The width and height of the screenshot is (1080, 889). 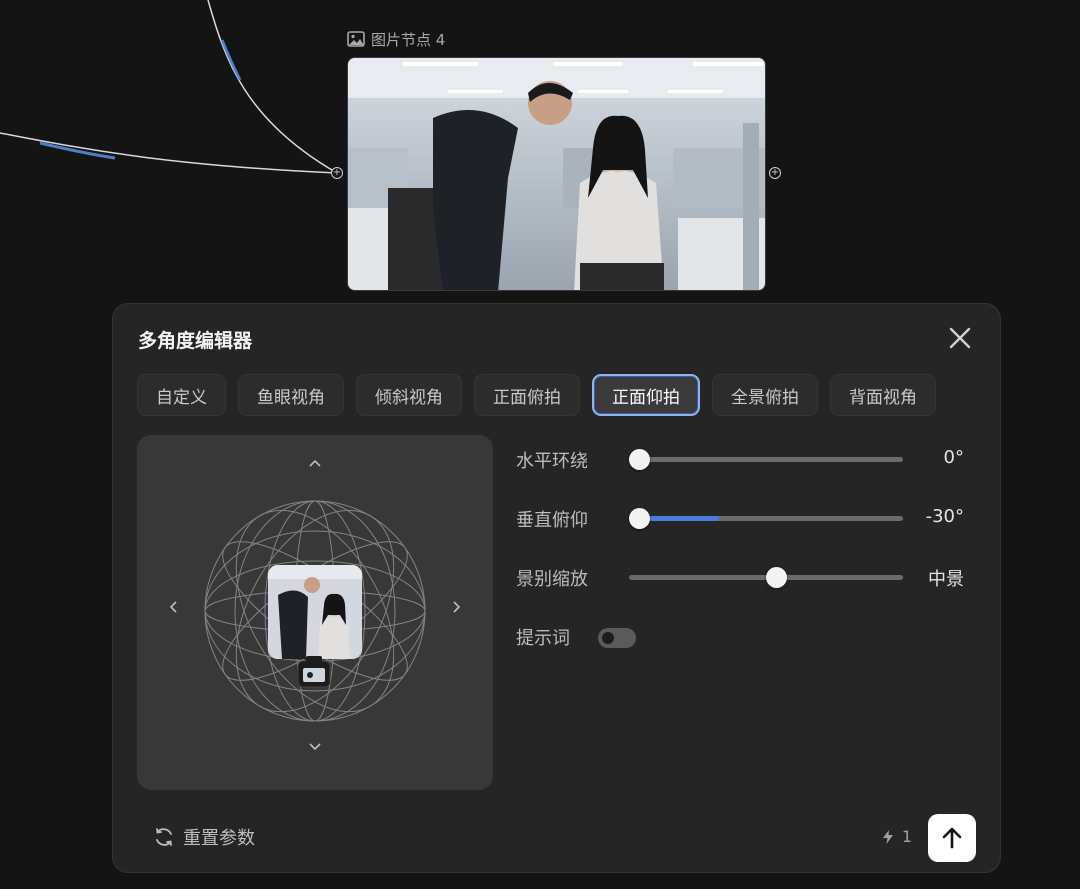 I want to click on prompt-label: 提示词, so click(x=543, y=638).